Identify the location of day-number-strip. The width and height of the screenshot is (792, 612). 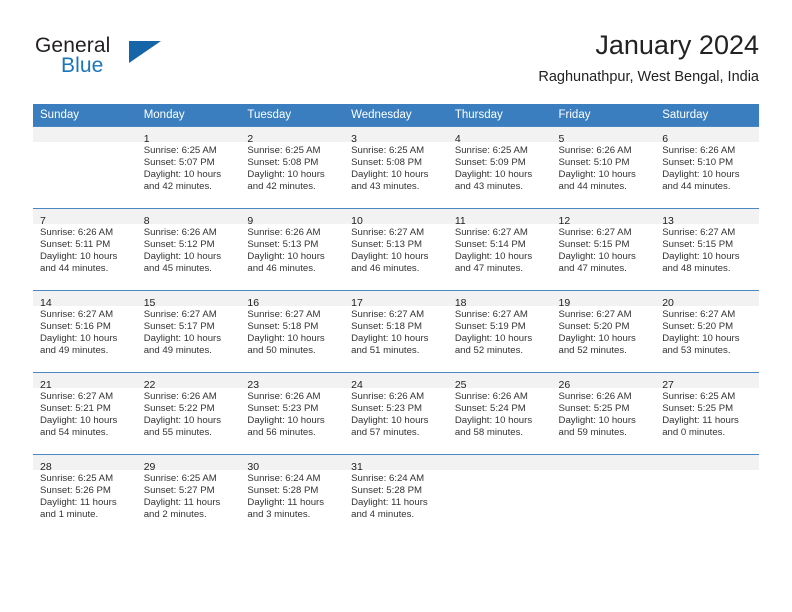
(603, 462).